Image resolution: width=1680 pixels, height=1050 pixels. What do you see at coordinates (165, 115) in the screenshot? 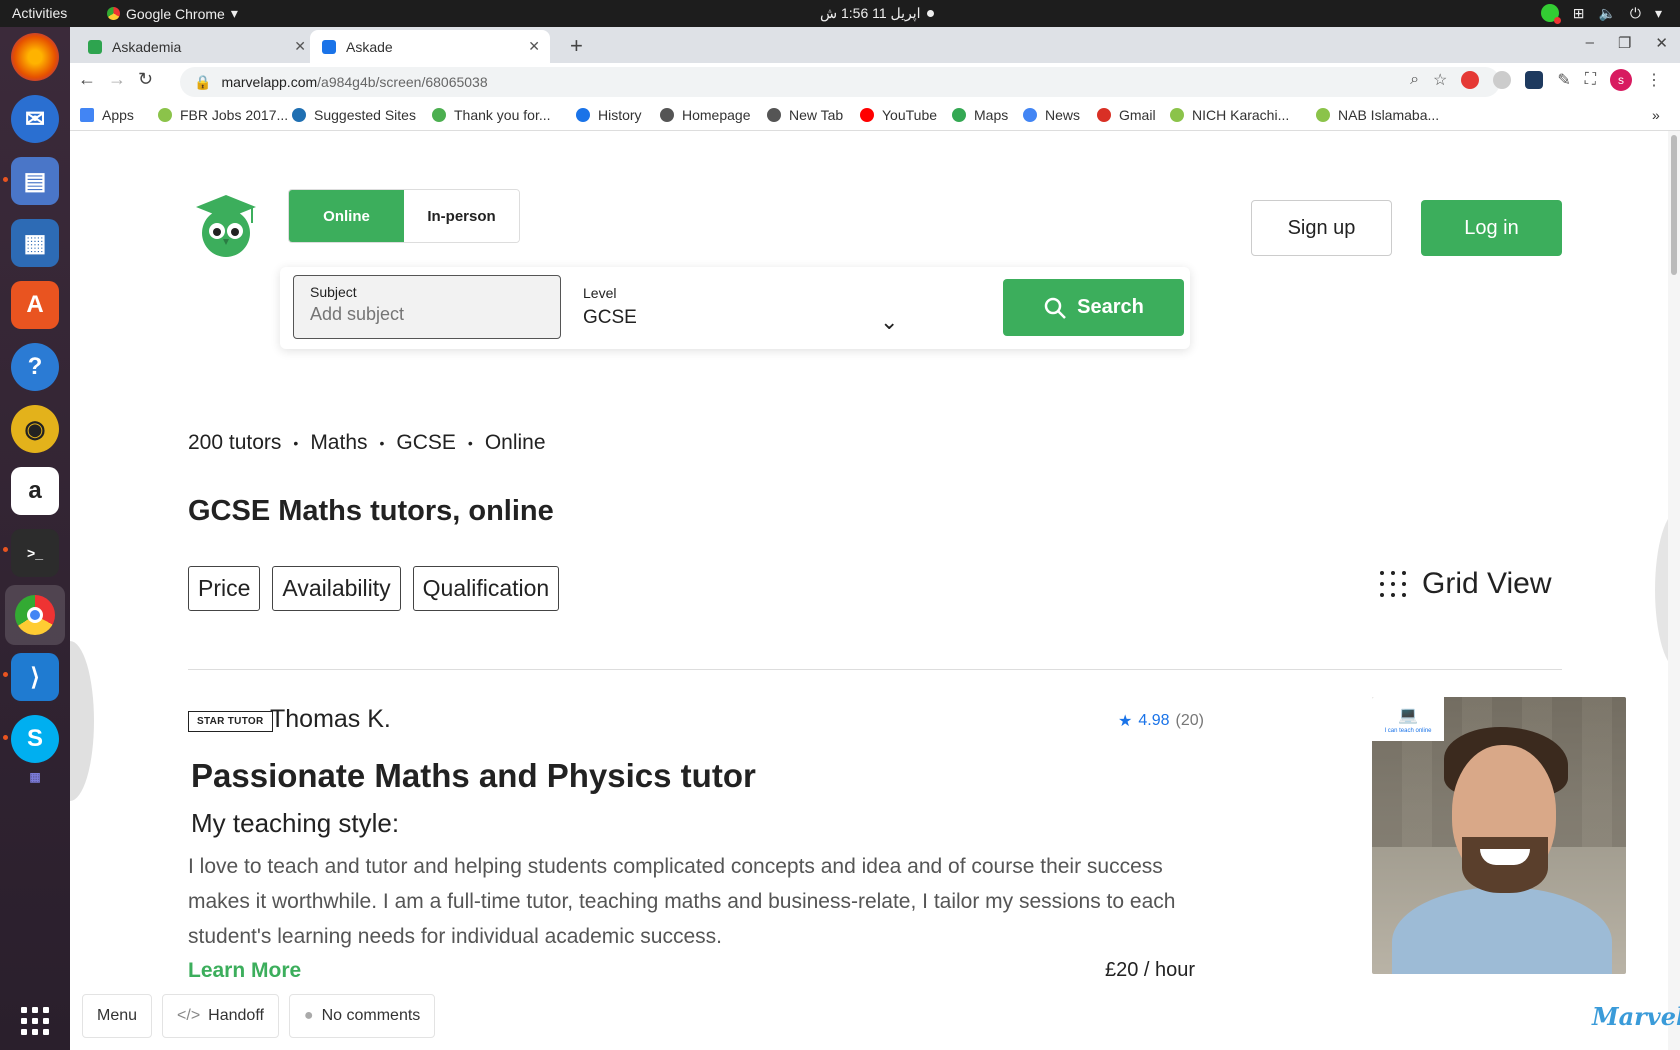
I see `j-icon` at bounding box center [165, 115].